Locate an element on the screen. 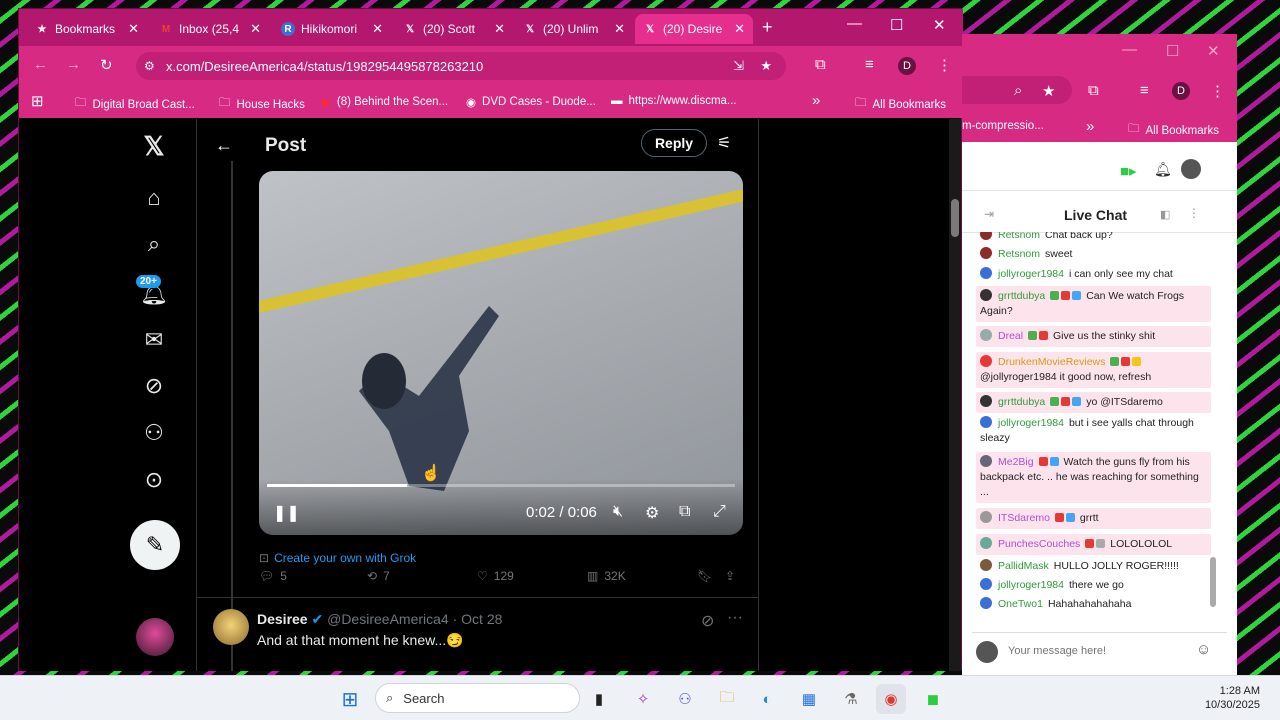  app-icon: ⚗ is located at coordinates (851, 699).